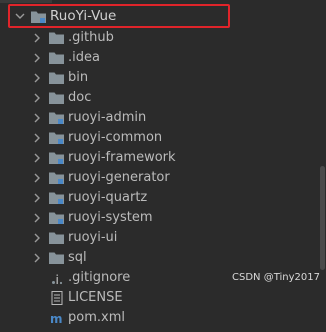 The image size is (326, 332). I want to click on svg-text: m, so click(56, 318).